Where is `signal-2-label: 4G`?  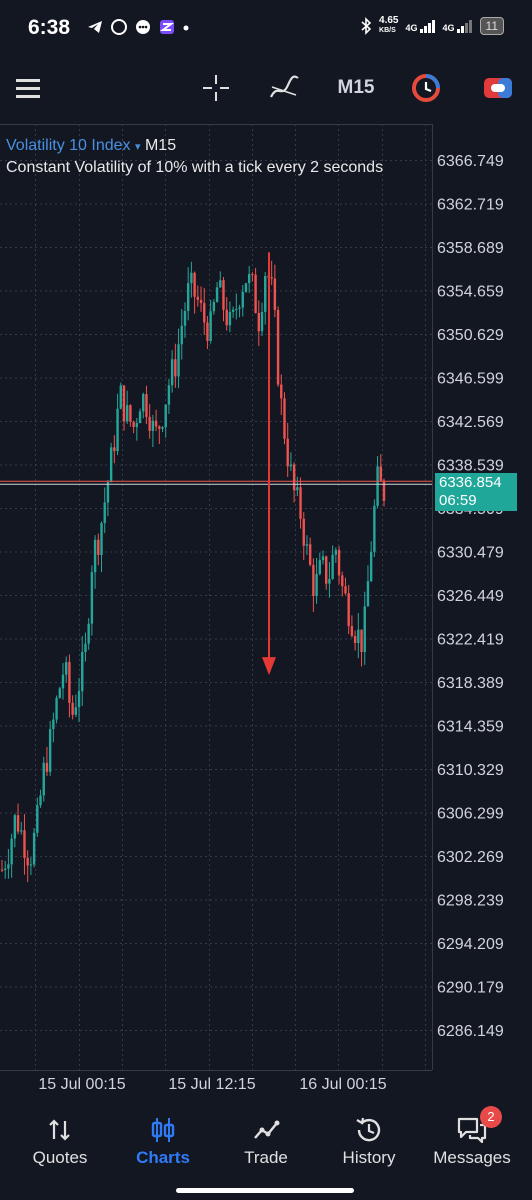
signal-2-label: 4G is located at coordinates (448, 28).